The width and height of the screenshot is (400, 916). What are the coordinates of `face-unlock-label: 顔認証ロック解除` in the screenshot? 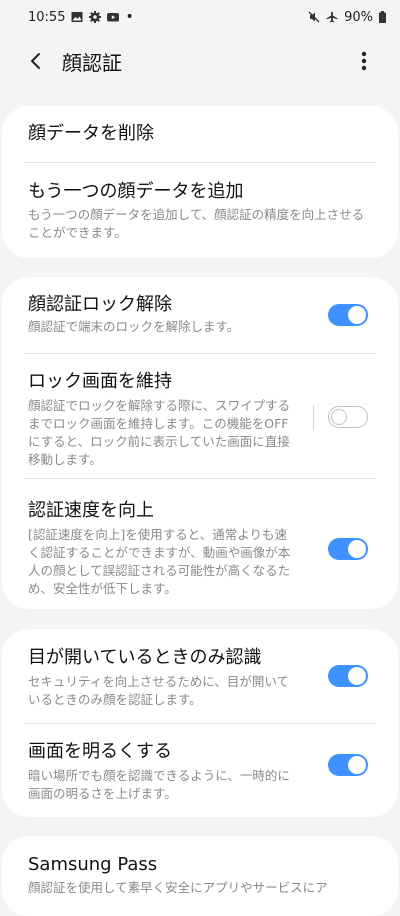 It's located at (100, 304).